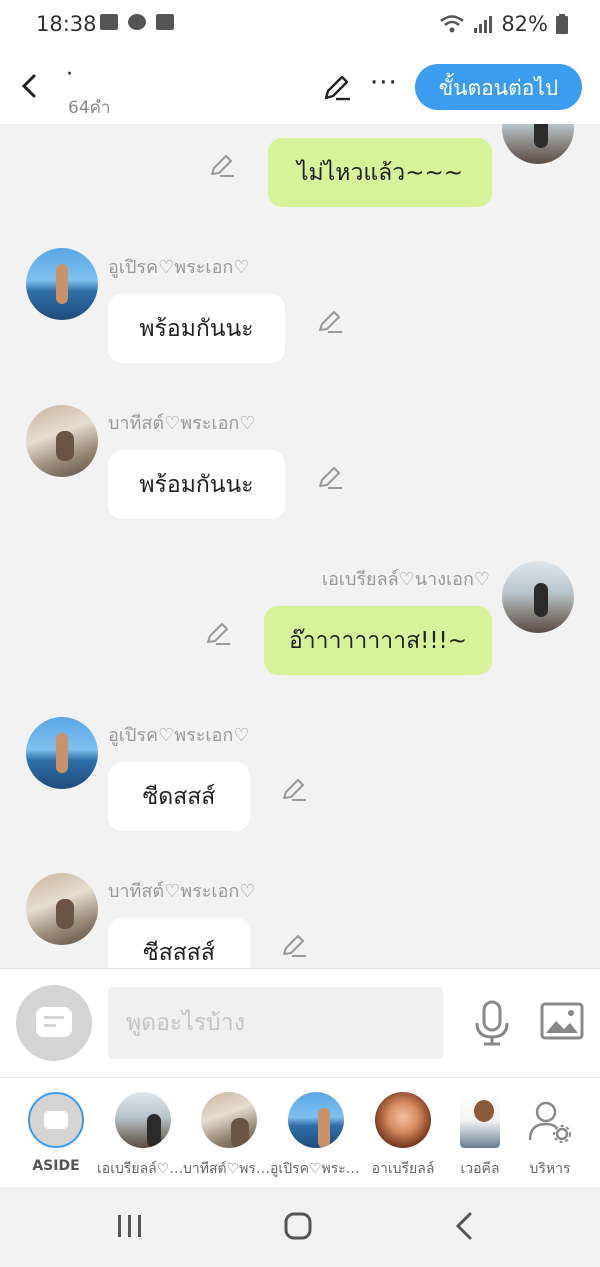 The image size is (600, 1267). Describe the element at coordinates (179, 943) in the screenshot. I see `message-bubble: ซีสสสส์` at that location.